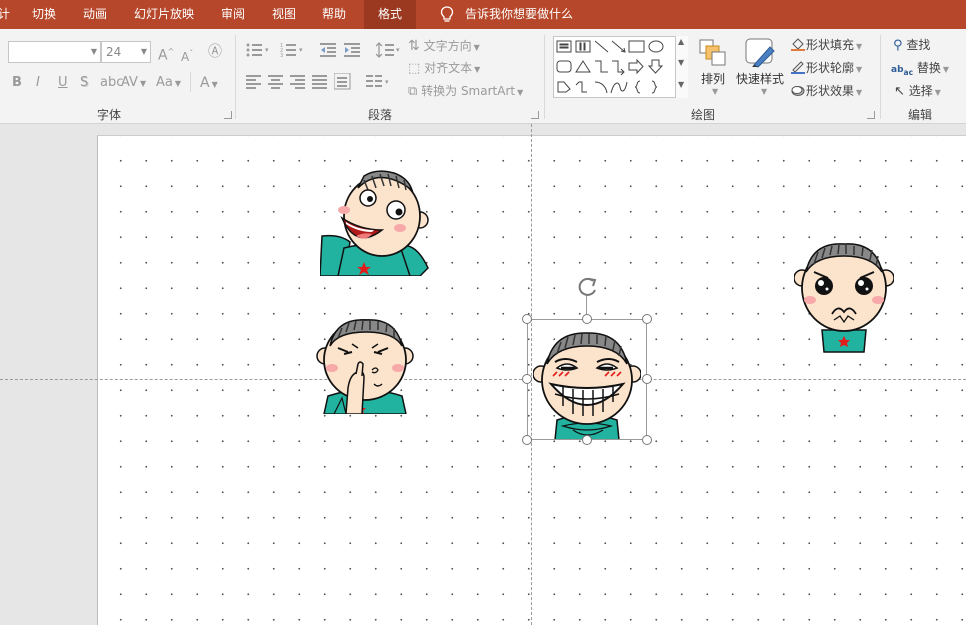 This screenshot has height=625, width=966. Describe the element at coordinates (38, 83) in the screenshot. I see `italic-button: I` at that location.